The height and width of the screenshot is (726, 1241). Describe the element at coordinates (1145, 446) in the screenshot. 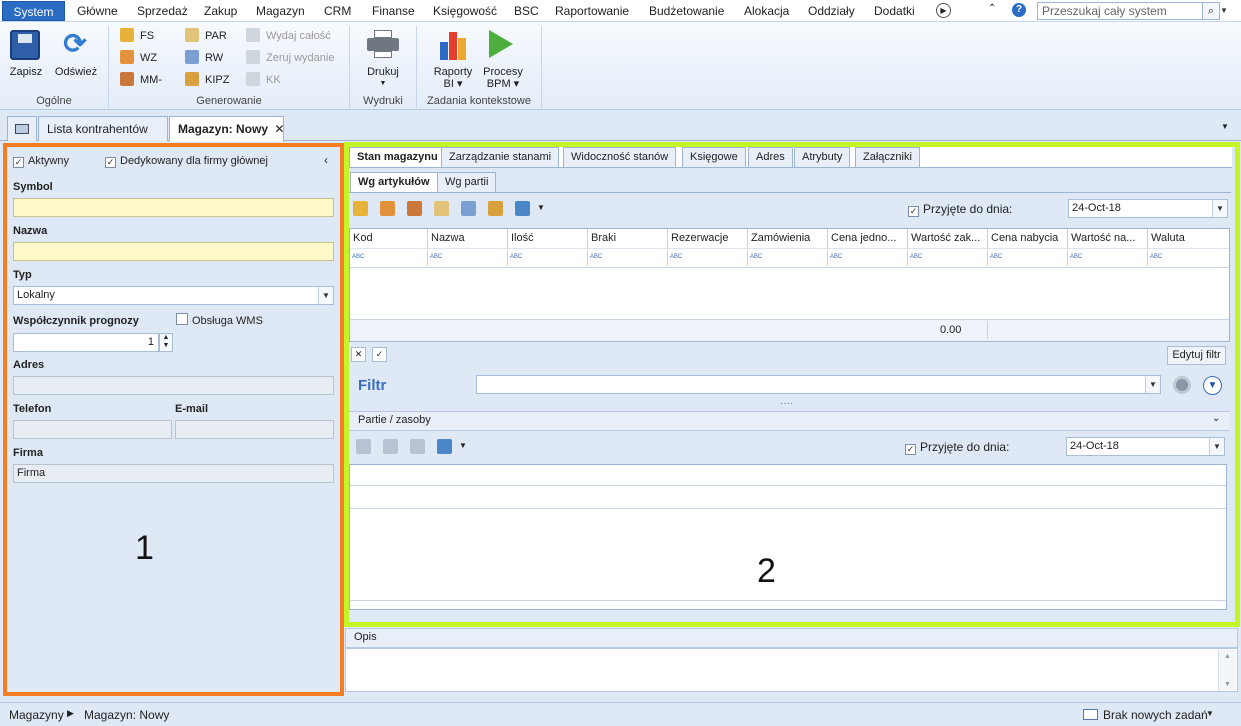

I see `batches-date-picker: 24-Oct-18 ▼` at that location.